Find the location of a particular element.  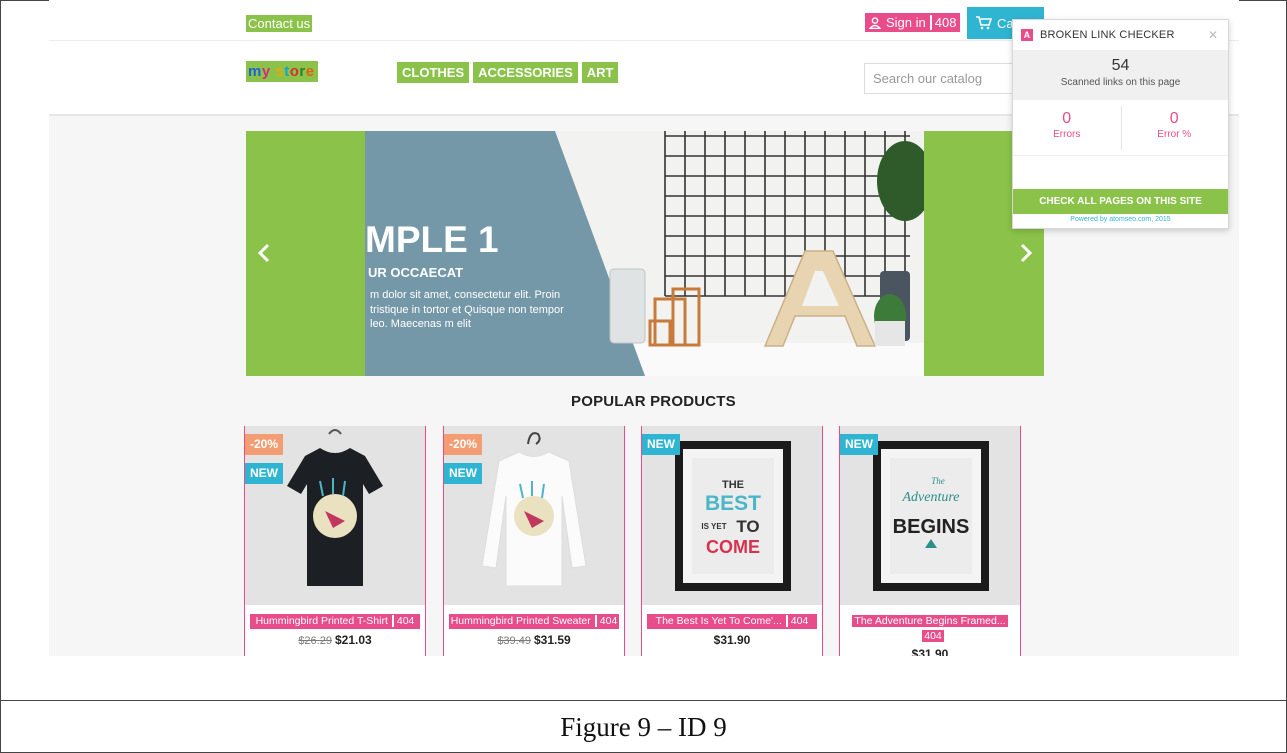

contact-us-link: Contact us is located at coordinates (279, 23).